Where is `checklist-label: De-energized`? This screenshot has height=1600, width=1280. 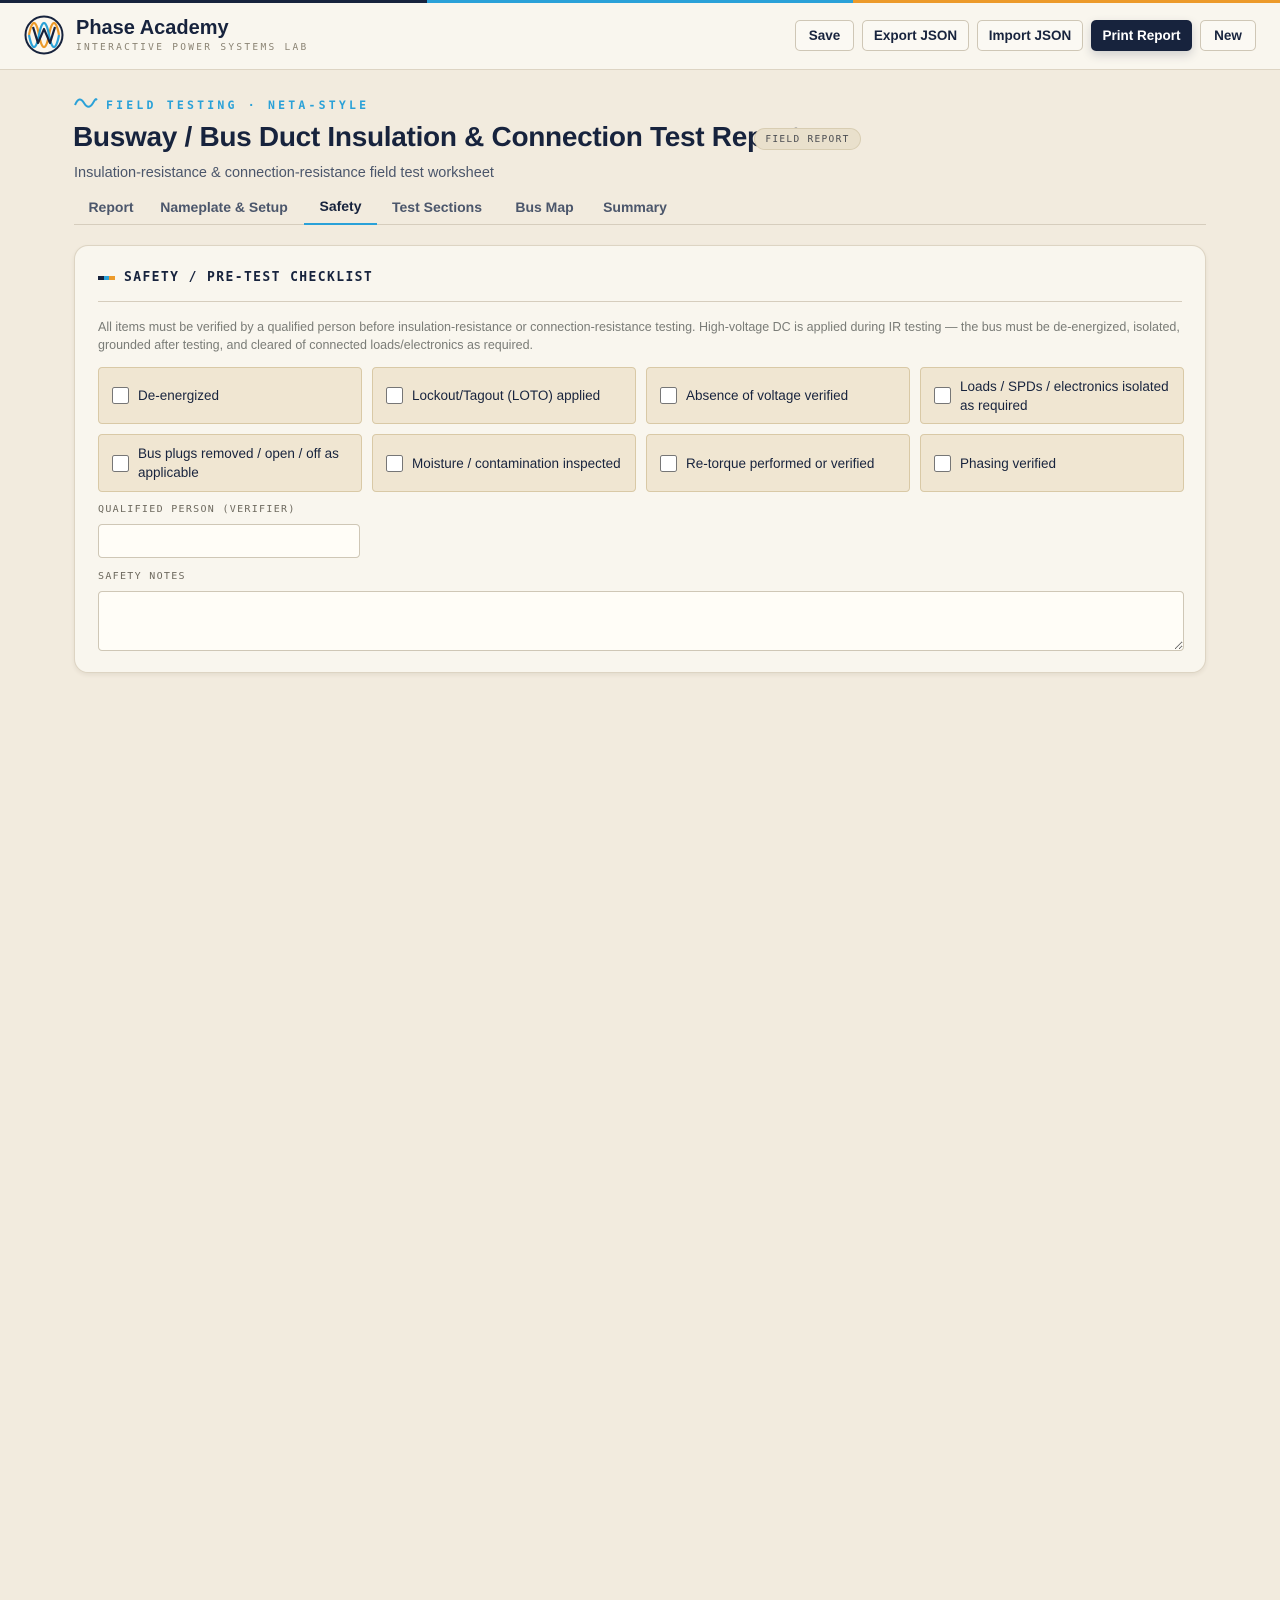
checklist-label: De-energized is located at coordinates (179, 395).